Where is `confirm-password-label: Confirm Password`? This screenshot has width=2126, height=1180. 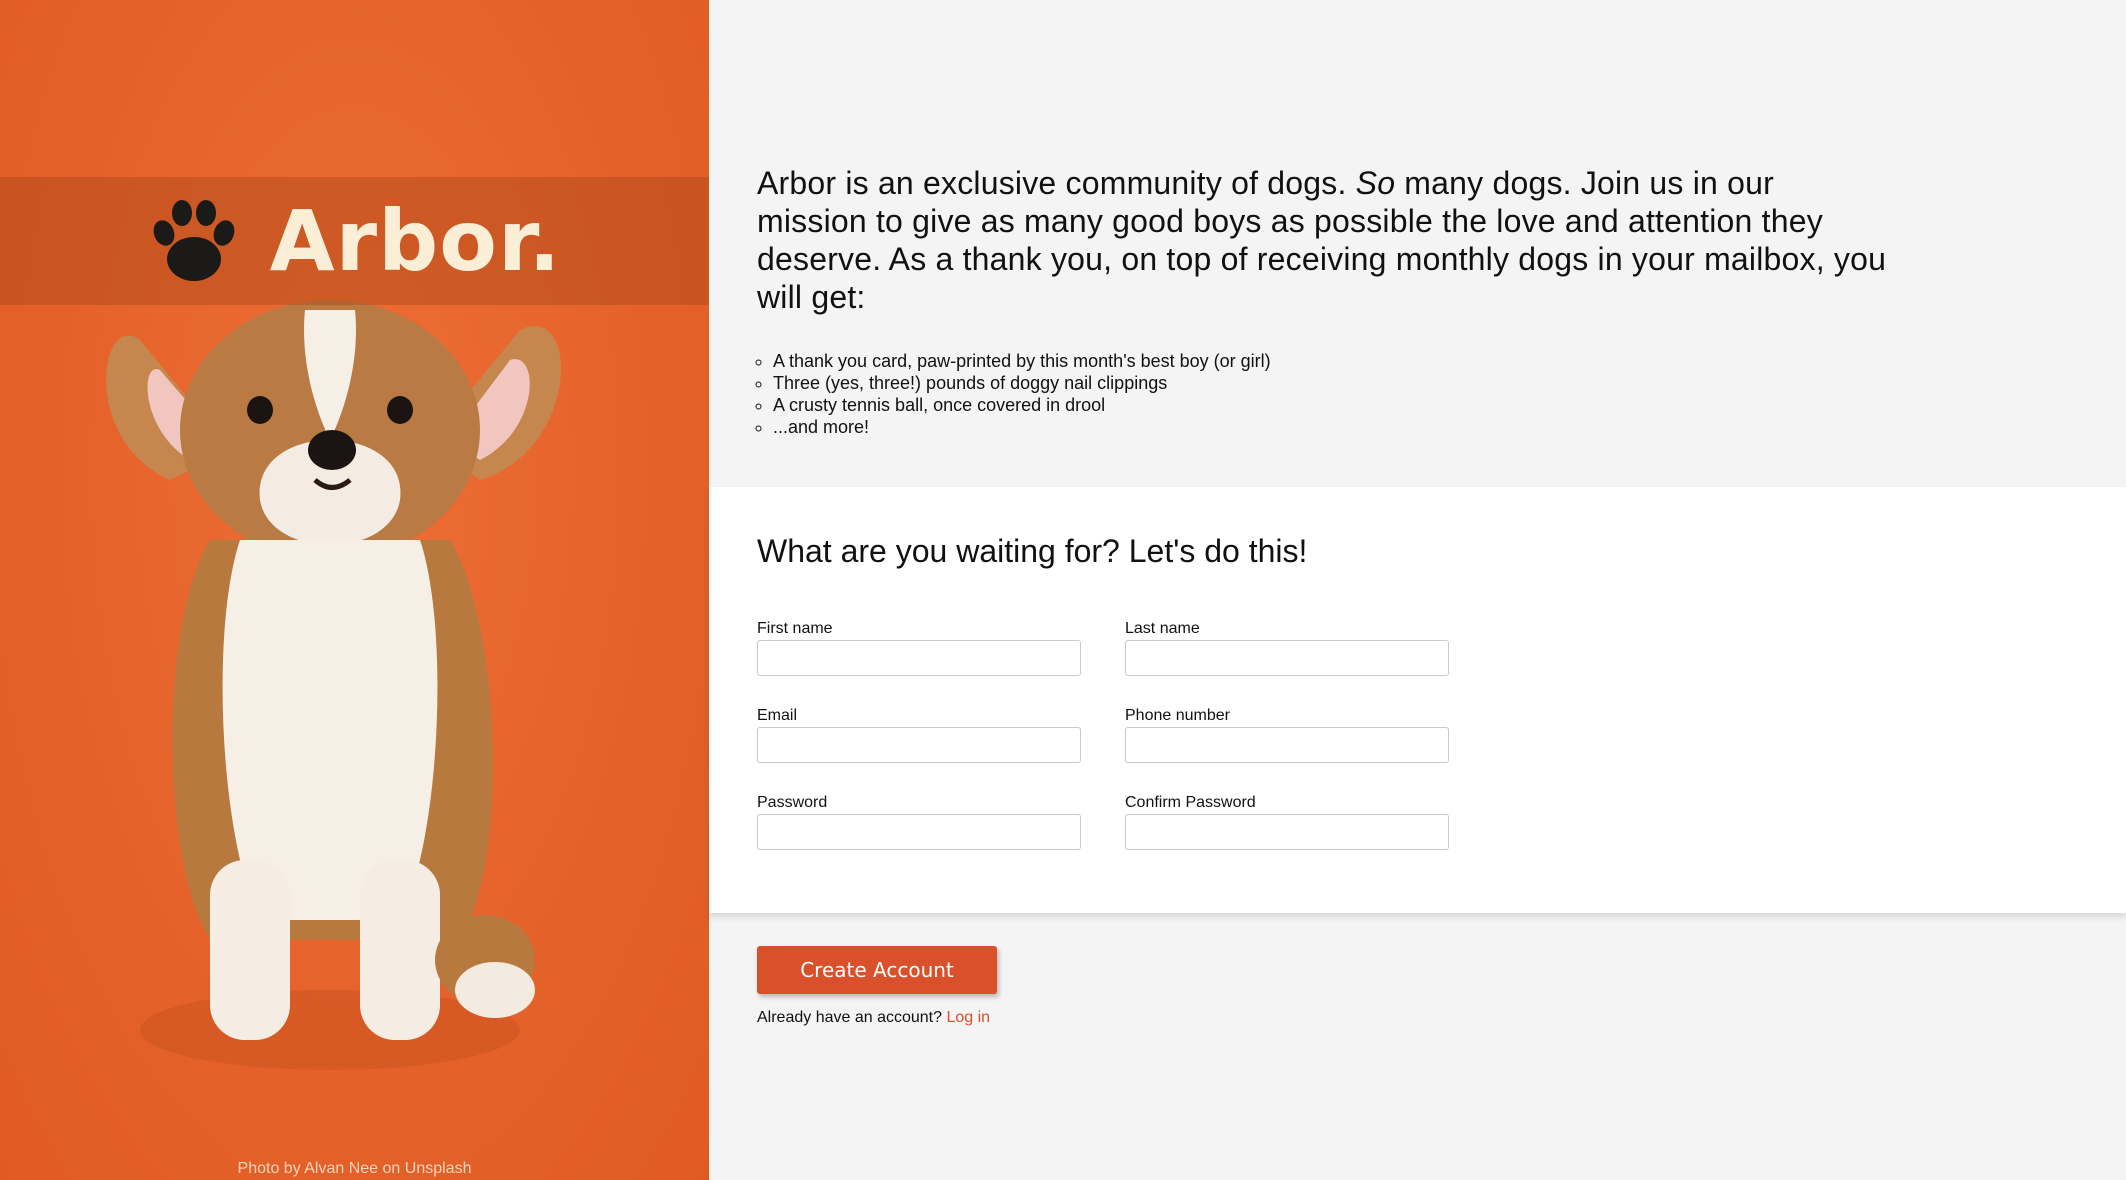 confirm-password-label: Confirm Password is located at coordinates (1190, 802).